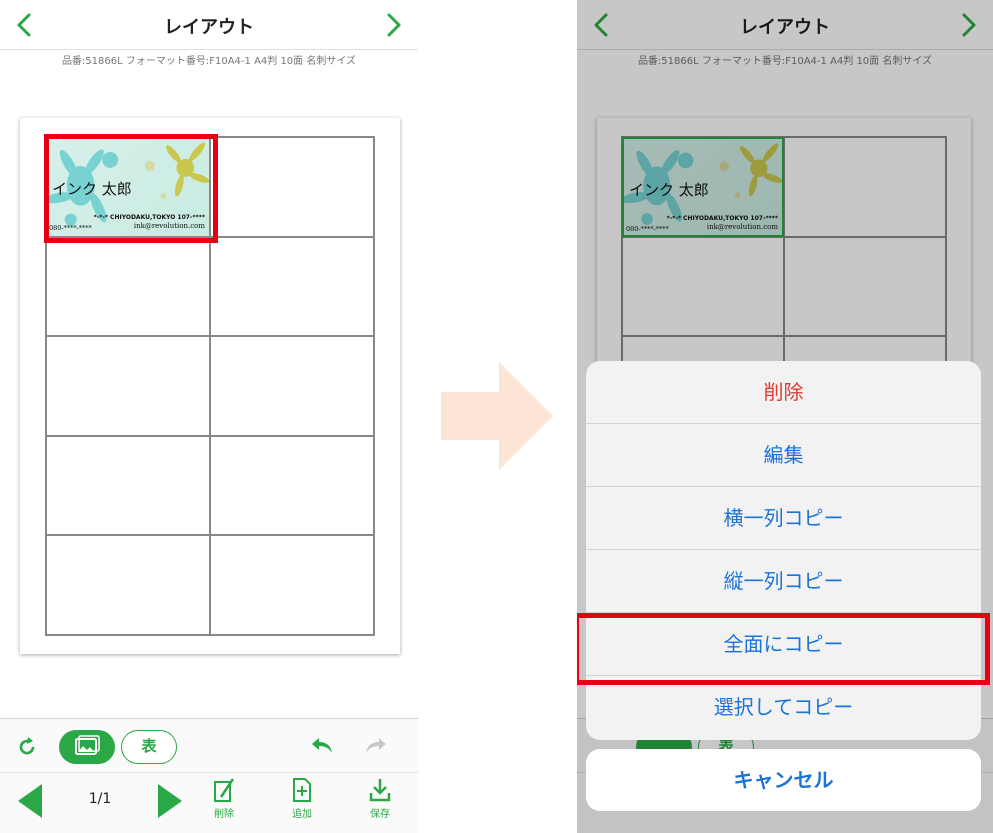 The height and width of the screenshot is (833, 993). I want to click on page-indicator: 1/1, so click(100, 799).